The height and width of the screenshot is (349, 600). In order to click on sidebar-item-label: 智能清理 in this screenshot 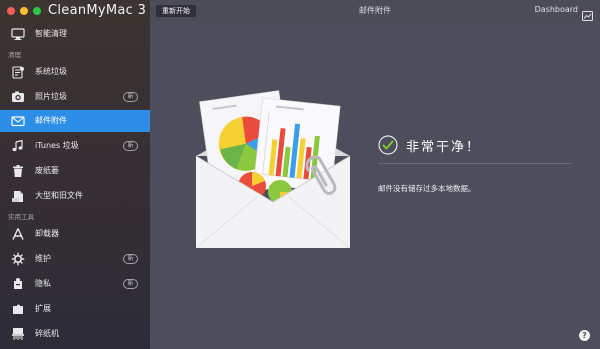, I will do `click(51, 33)`.